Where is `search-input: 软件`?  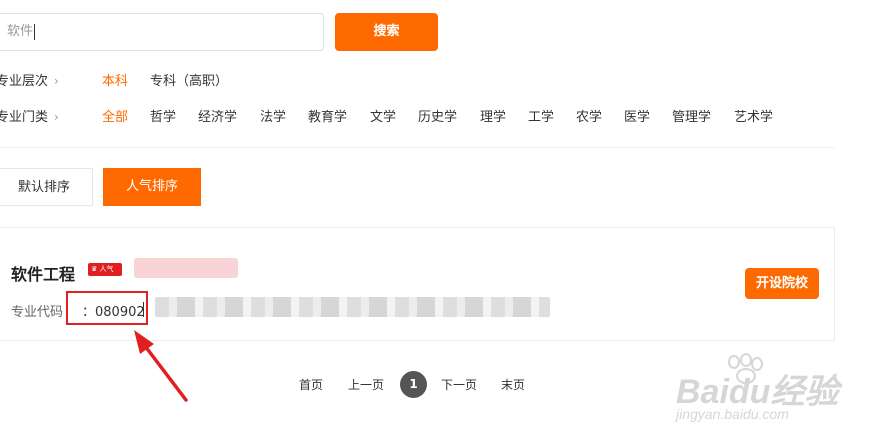 search-input: 软件 is located at coordinates (162, 32).